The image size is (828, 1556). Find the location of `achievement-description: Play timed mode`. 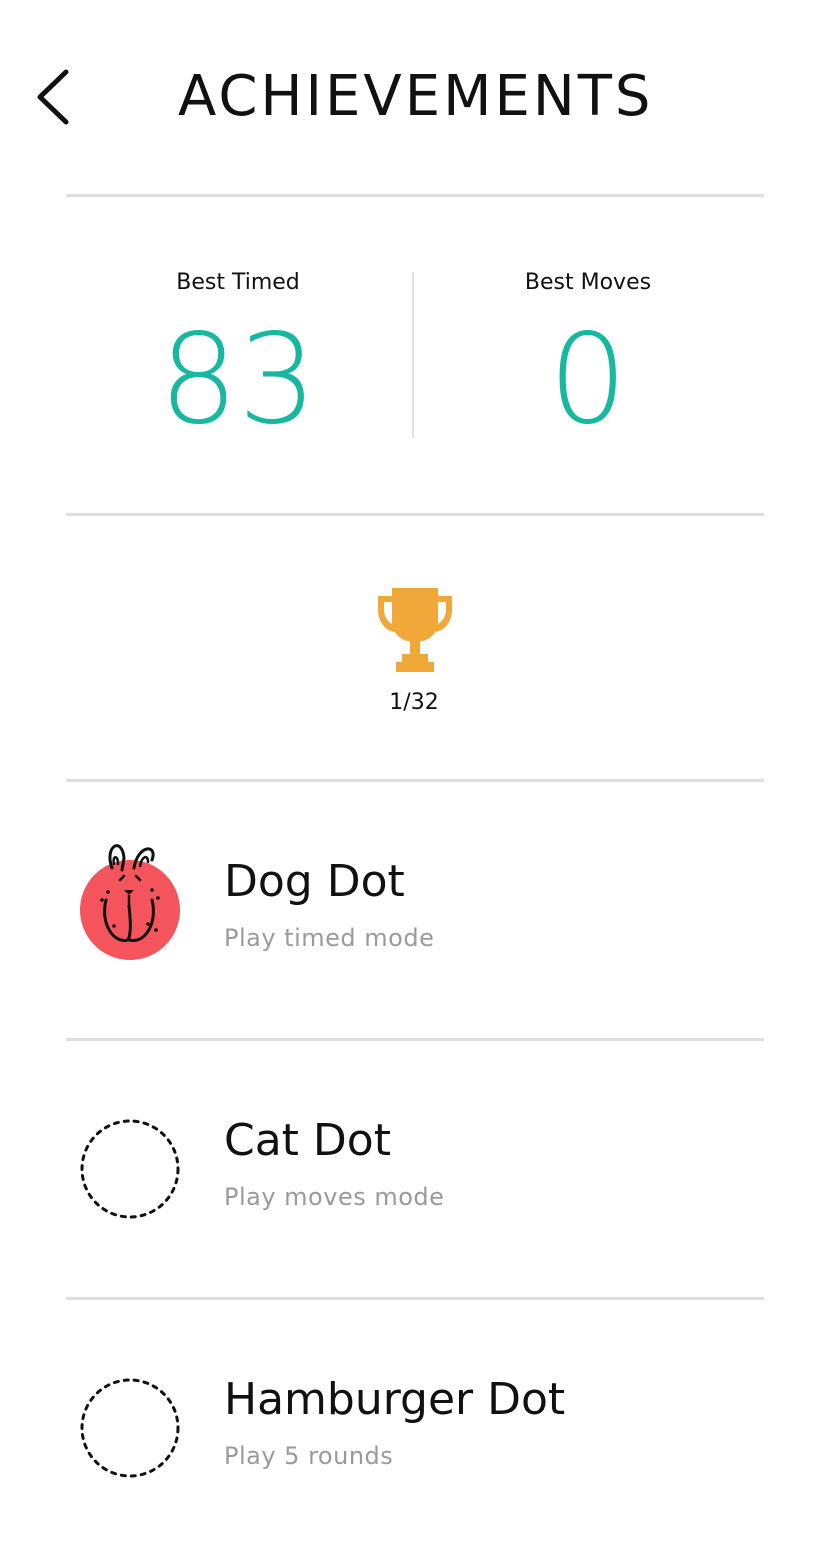

achievement-description: Play timed mode is located at coordinates (329, 938).